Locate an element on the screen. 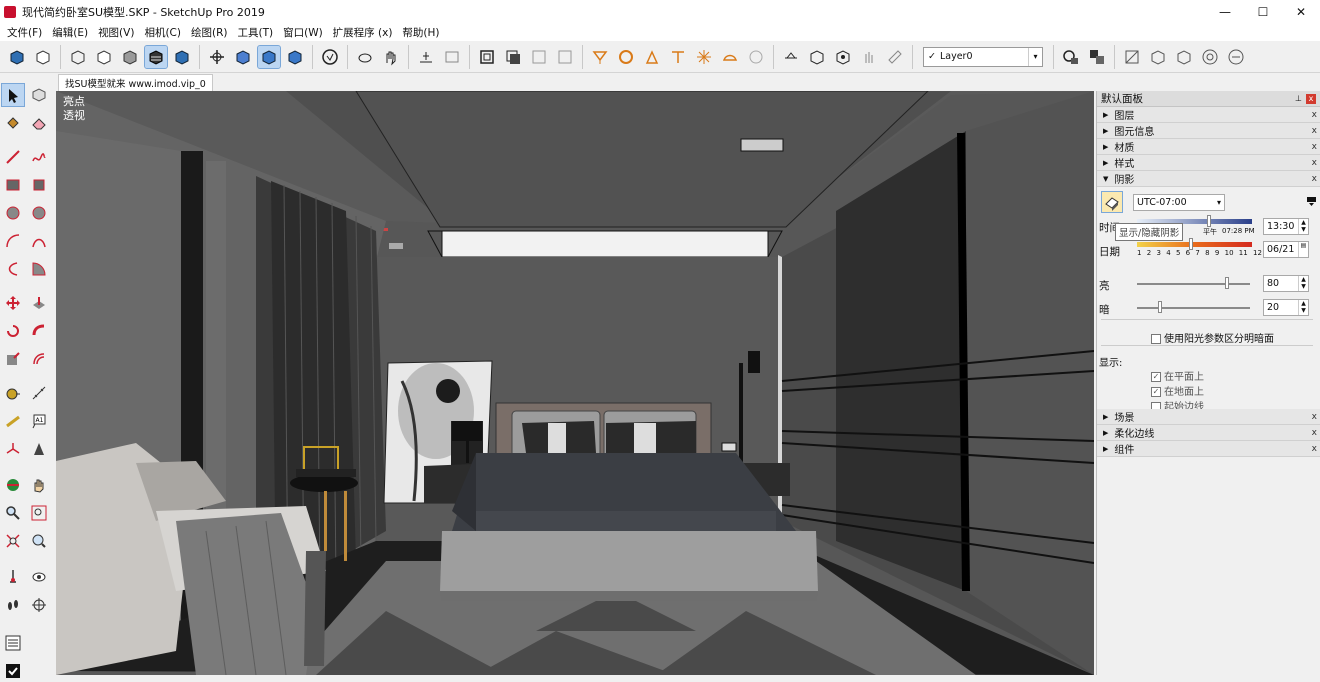 This screenshot has width=1320, height=682. toggle-shadows-button is located at coordinates (1112, 202).